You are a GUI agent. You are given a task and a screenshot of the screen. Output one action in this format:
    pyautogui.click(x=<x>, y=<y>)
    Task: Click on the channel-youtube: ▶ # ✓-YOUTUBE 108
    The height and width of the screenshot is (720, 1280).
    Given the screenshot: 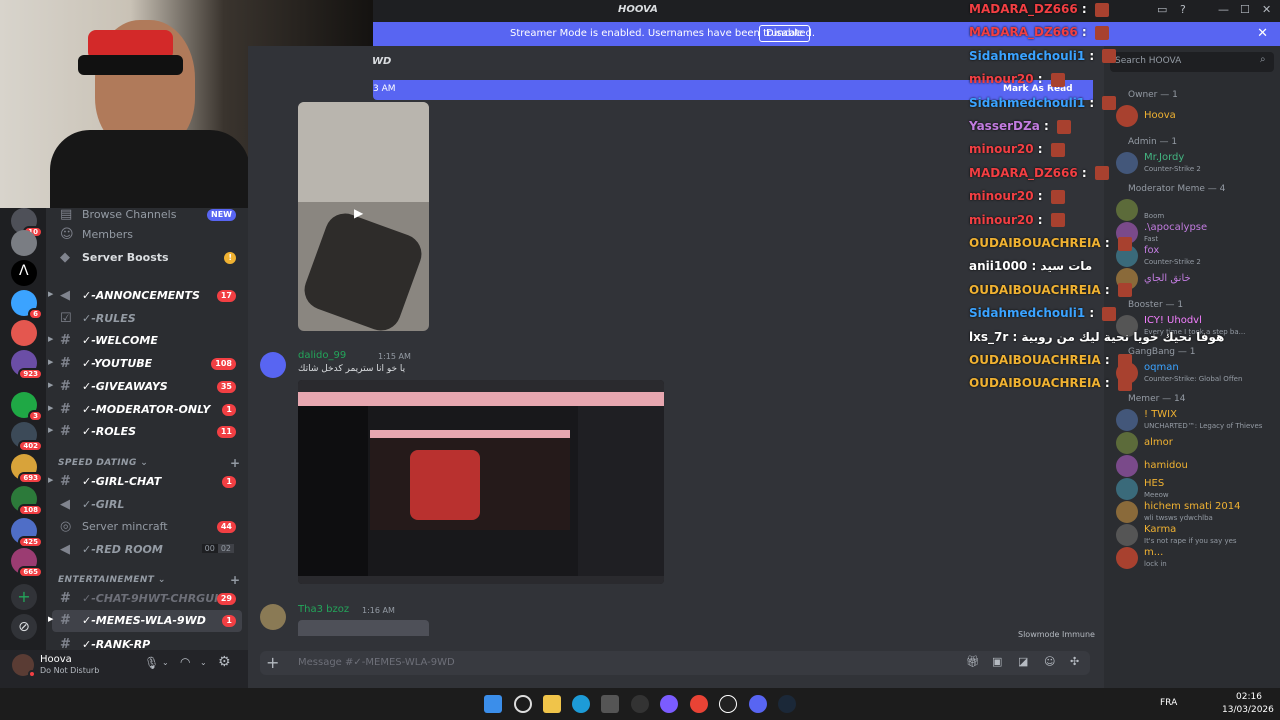 What is the action you would take?
    pyautogui.click(x=145, y=364)
    